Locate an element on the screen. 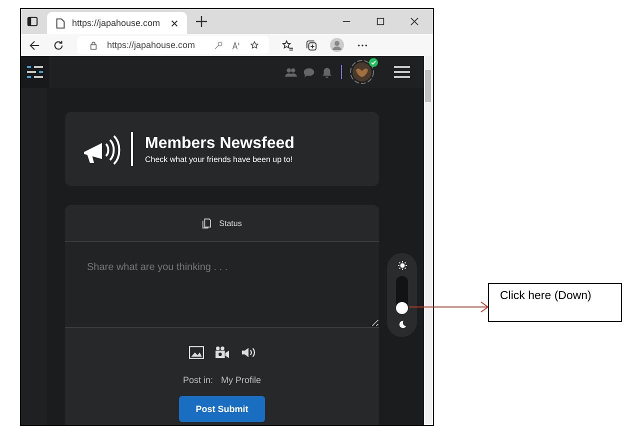  profile-icon is located at coordinates (337, 45).